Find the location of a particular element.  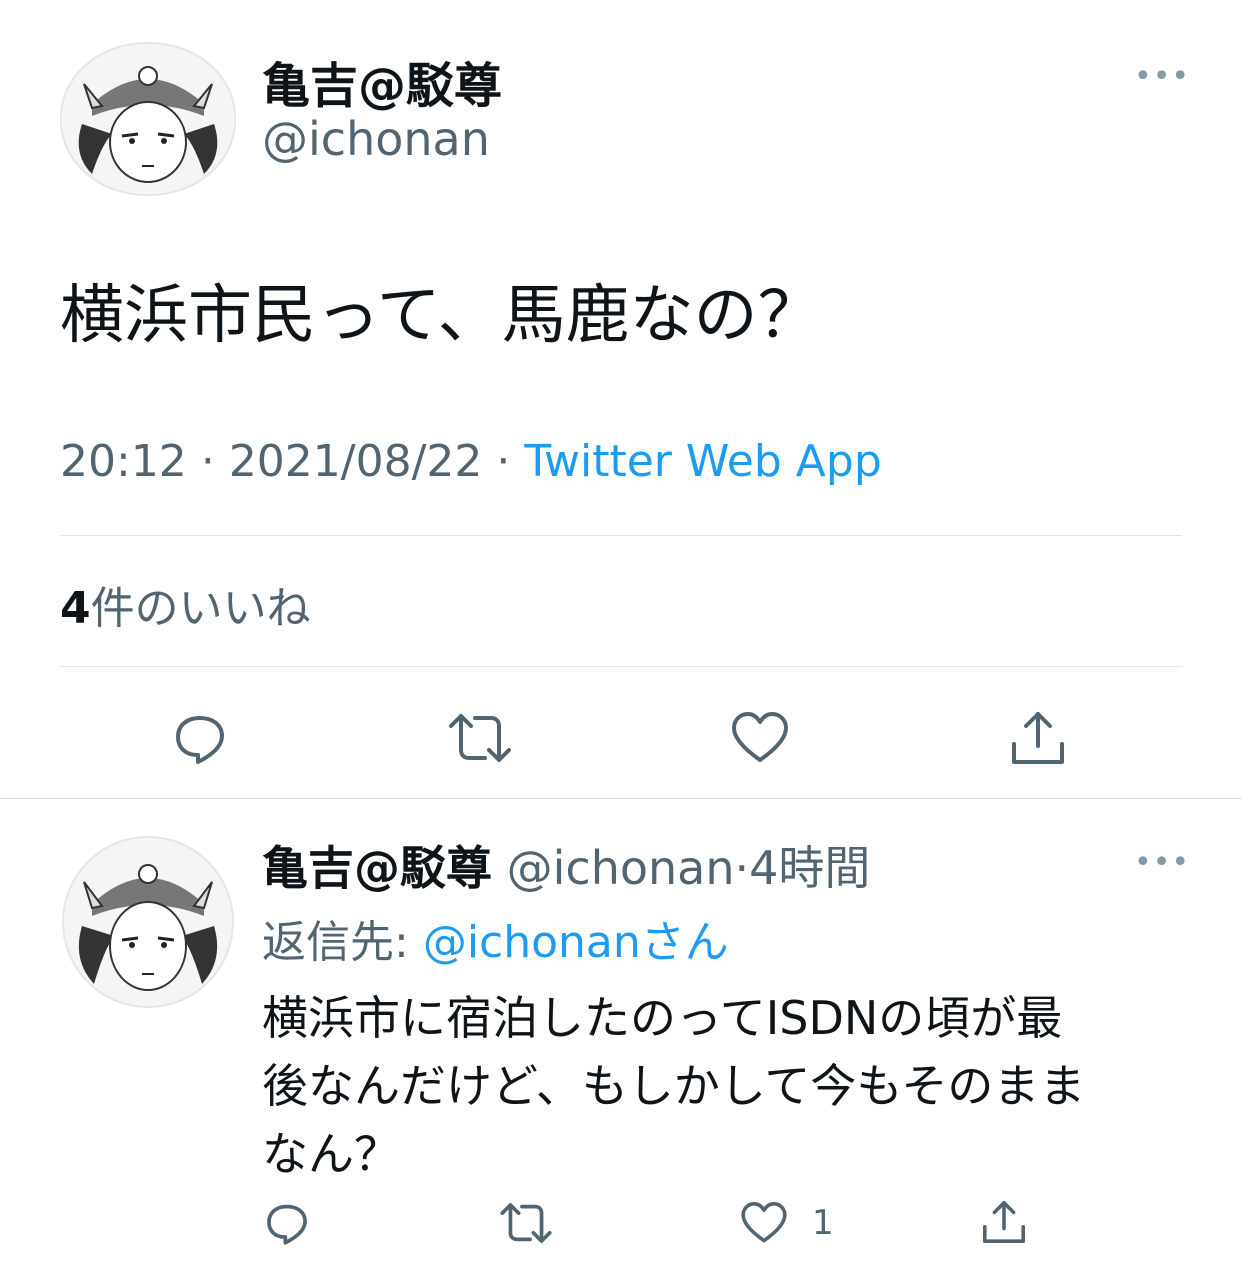

reply-display-name: 亀吉@駁尊 is located at coordinates (377, 868).